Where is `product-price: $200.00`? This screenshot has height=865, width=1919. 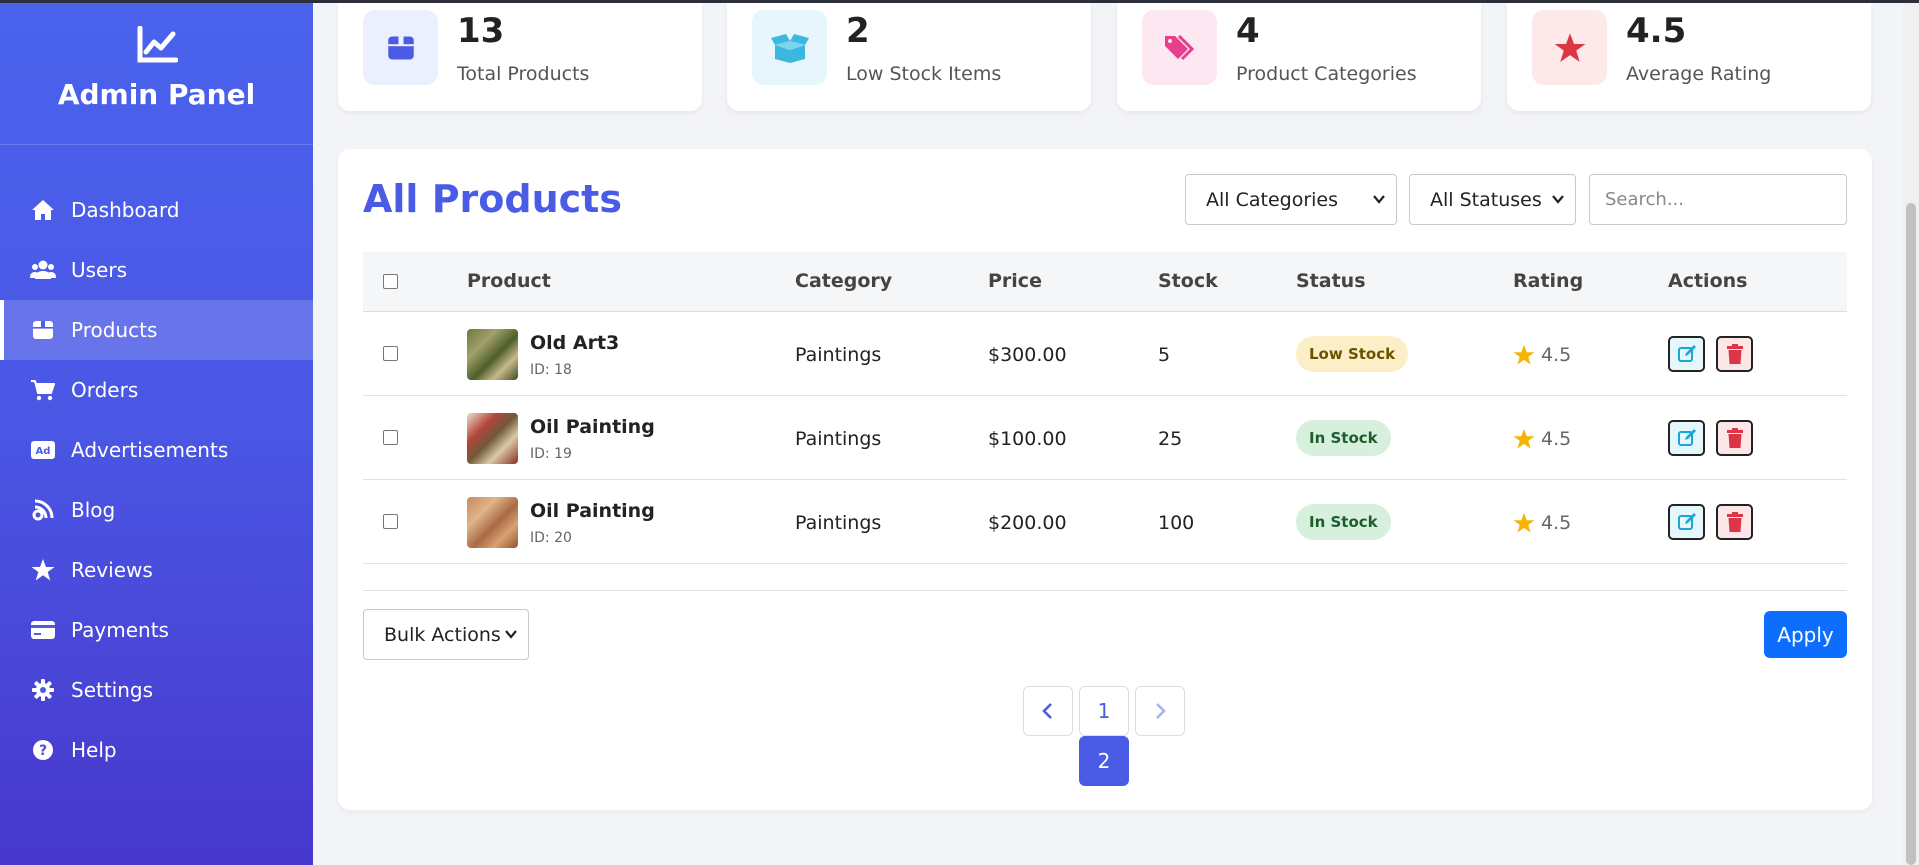 product-price: $200.00 is located at coordinates (1027, 523).